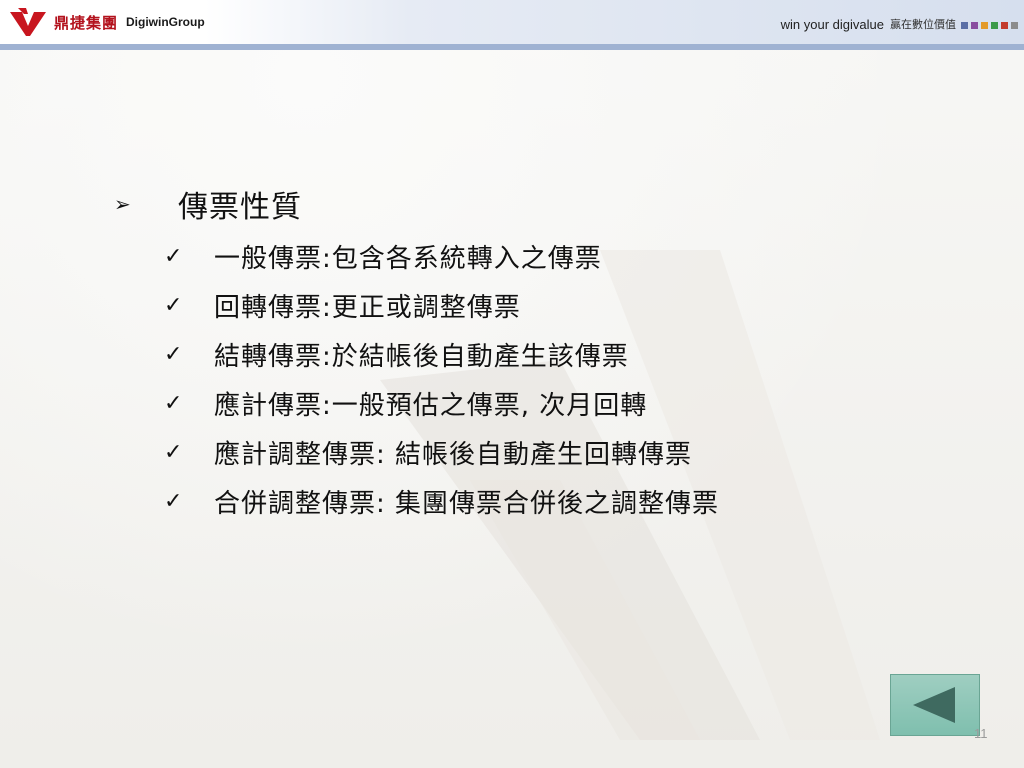 The image size is (1024, 768). Describe the element at coordinates (923, 25) in the screenshot. I see `tagline-cn: 贏在數位價值` at that location.